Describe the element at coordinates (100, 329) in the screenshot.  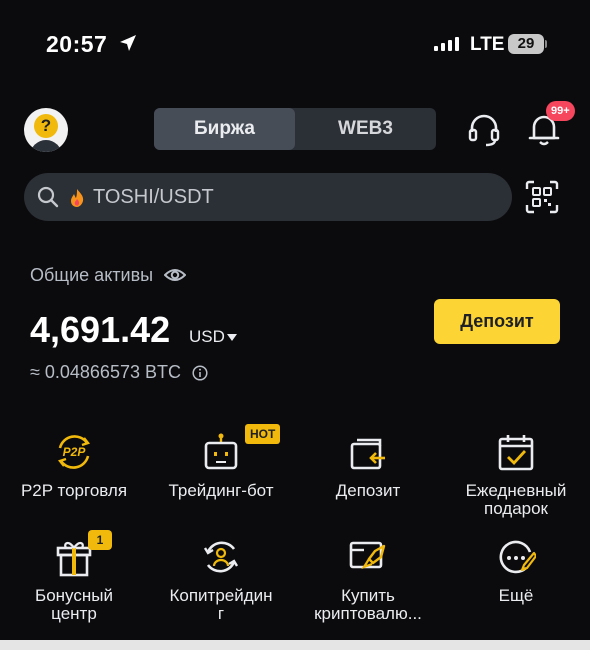
I see `balance-value: 4,691.42` at that location.